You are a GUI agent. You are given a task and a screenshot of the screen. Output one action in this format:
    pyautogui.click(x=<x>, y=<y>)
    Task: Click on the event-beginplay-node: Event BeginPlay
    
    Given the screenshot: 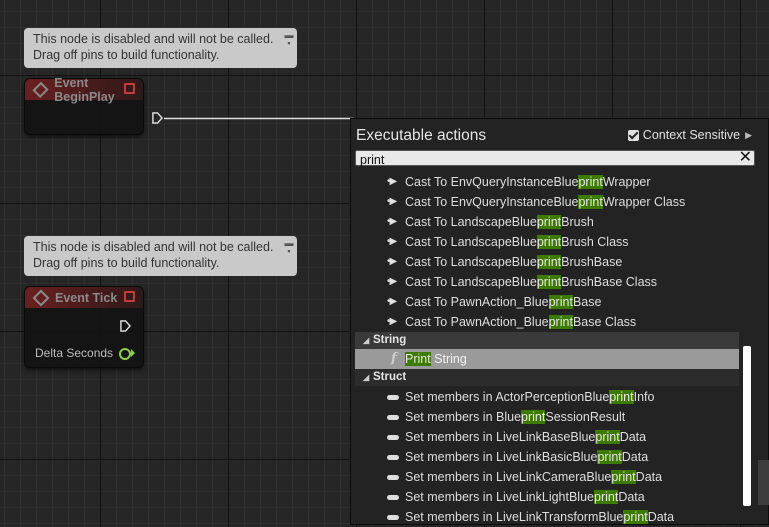 What is the action you would take?
    pyautogui.click(x=93, y=105)
    